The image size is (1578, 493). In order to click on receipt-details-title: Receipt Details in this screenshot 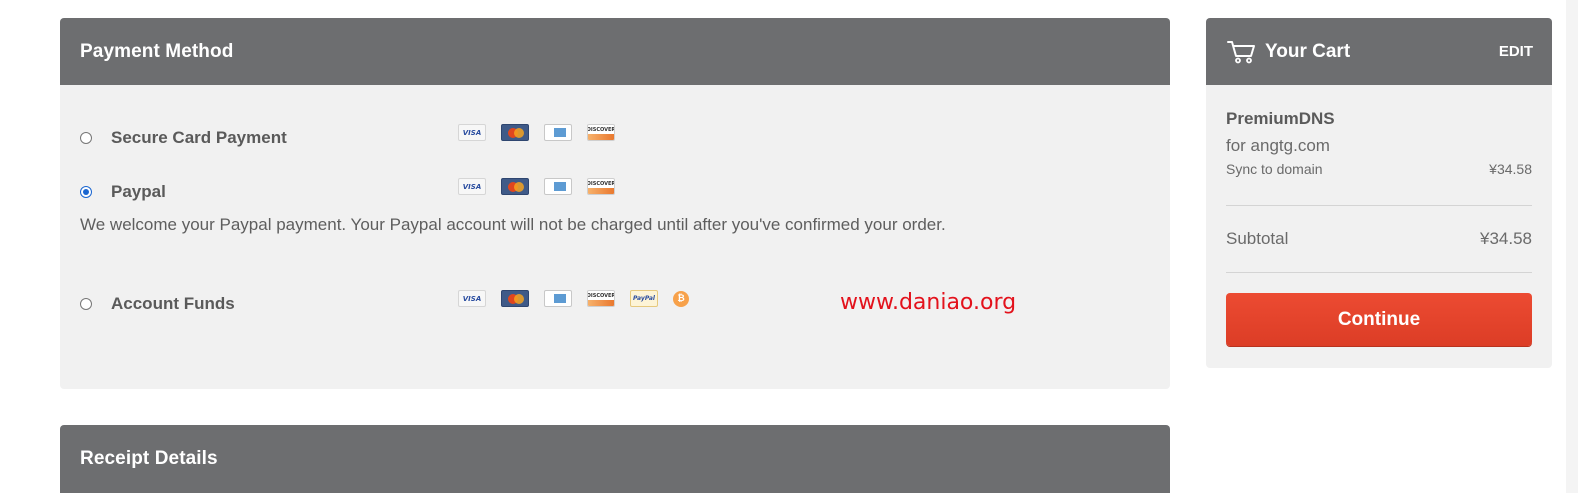, I will do `click(149, 458)`.